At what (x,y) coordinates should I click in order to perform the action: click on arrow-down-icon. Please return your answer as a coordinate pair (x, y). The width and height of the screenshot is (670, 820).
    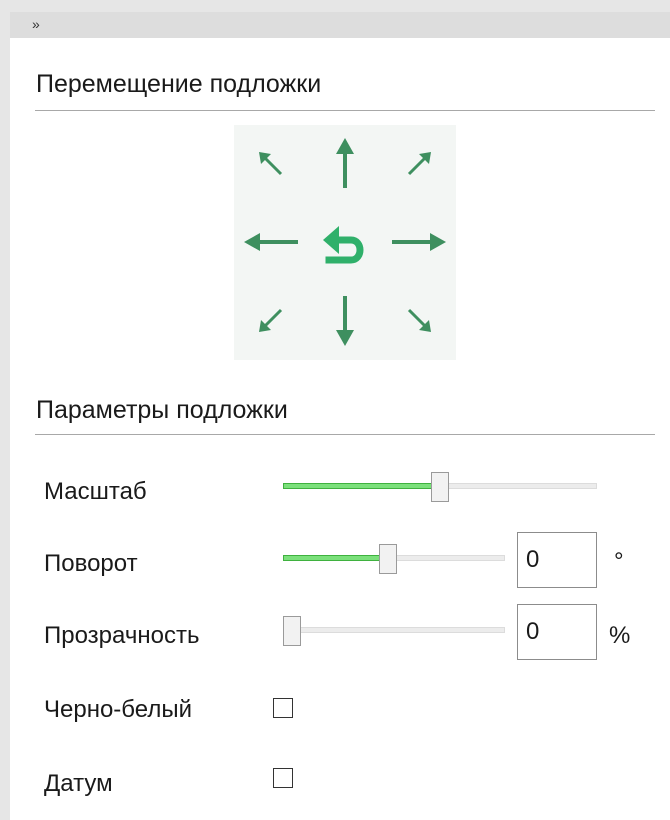
    Looking at the image, I should click on (345, 321).